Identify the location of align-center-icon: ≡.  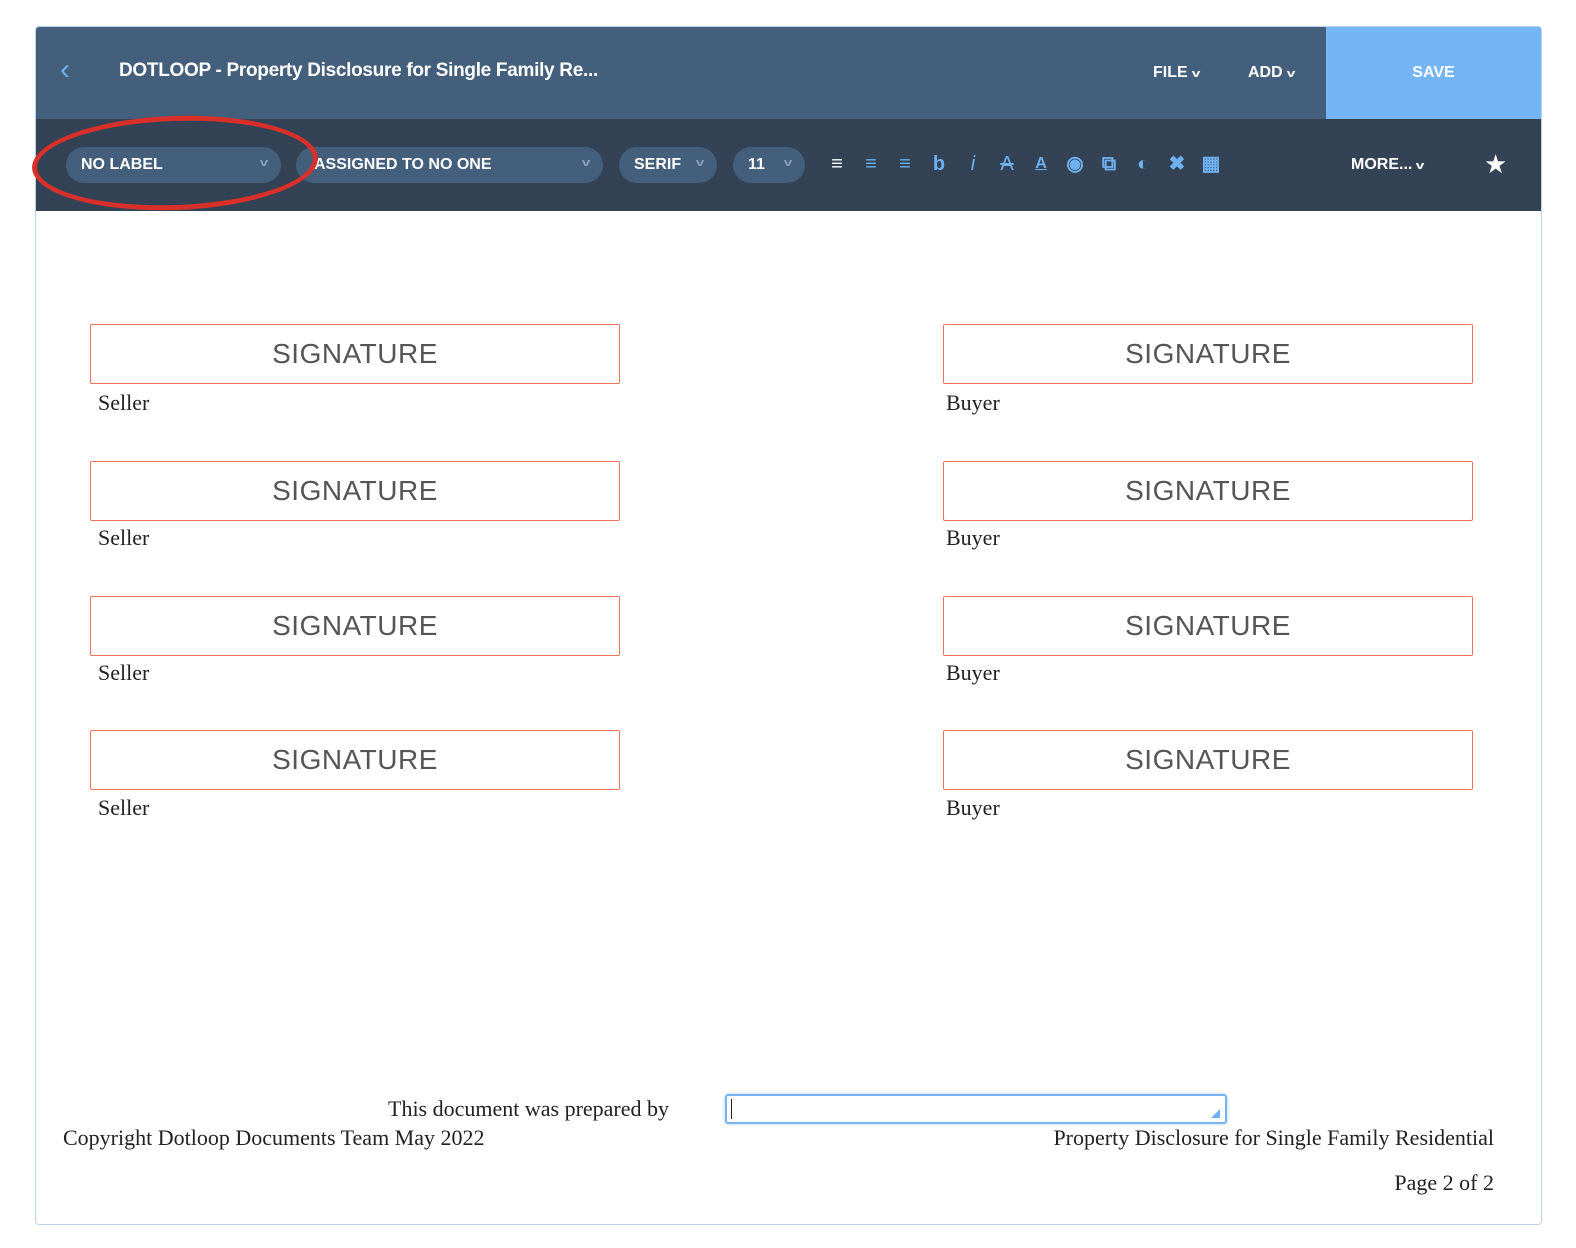
(871, 164).